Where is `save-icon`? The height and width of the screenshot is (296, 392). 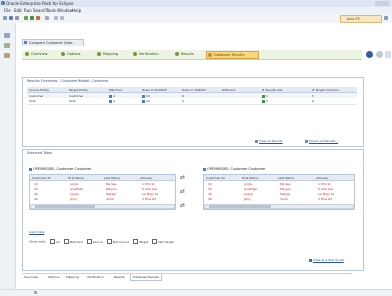
save-icon is located at coordinates (11, 18).